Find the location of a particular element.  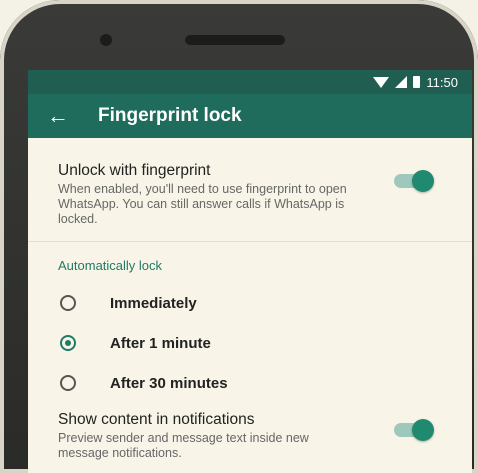

setting-label: Unlock with fingerprint is located at coordinates (134, 170).